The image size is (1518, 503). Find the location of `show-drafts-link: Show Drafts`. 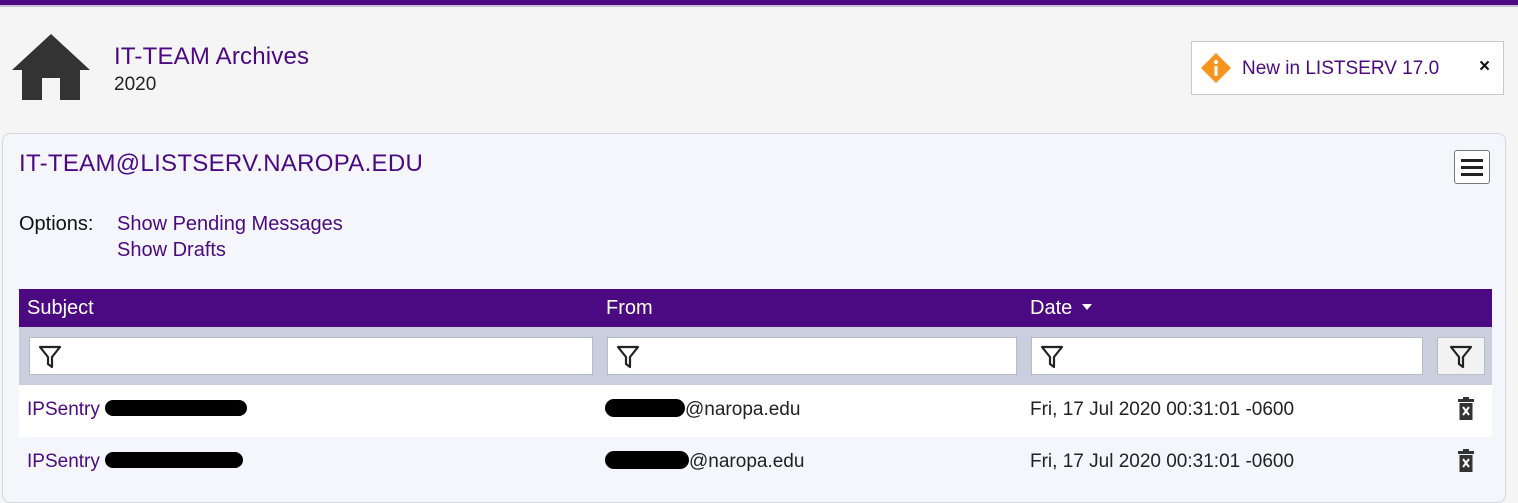

show-drafts-link: Show Drafts is located at coordinates (171, 250).